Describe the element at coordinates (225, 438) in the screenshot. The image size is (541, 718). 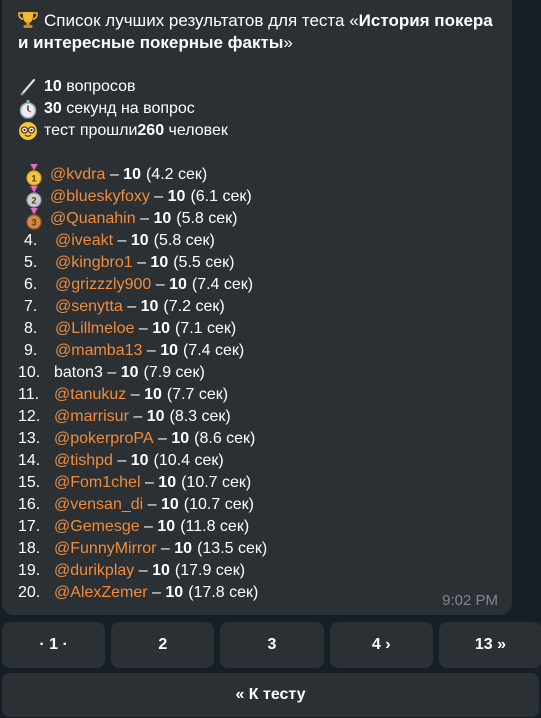
I see `time-value: (8.6 сек)` at that location.